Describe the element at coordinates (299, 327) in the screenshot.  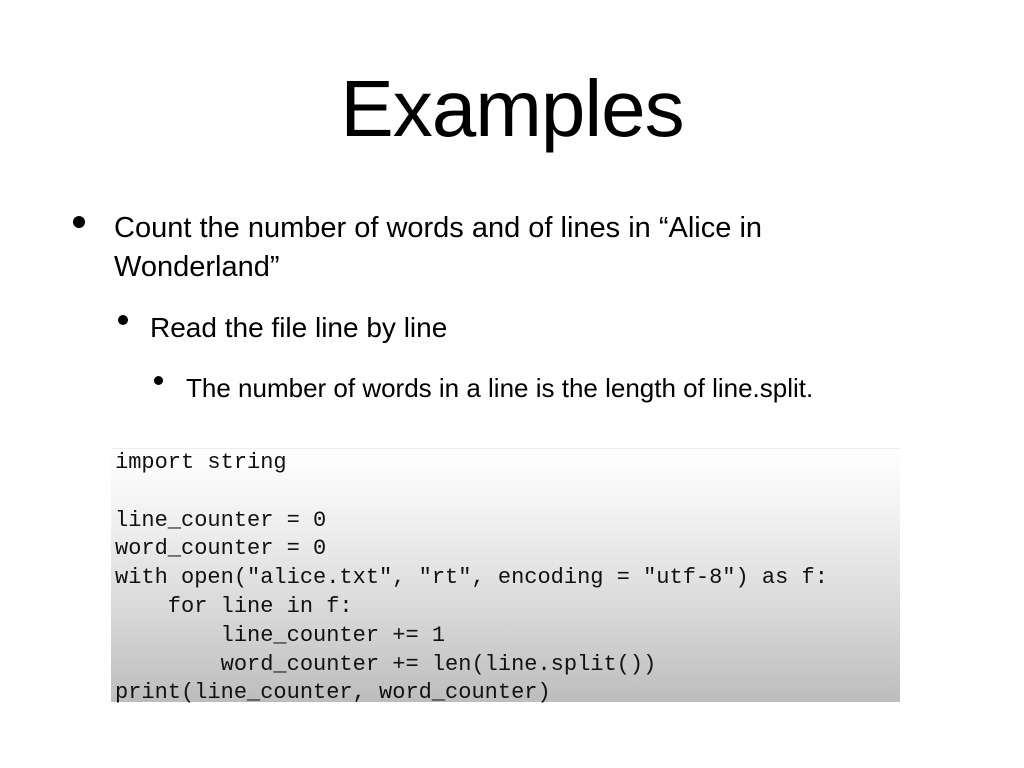
I see `bullet-level-2: Read the file line by line` at that location.